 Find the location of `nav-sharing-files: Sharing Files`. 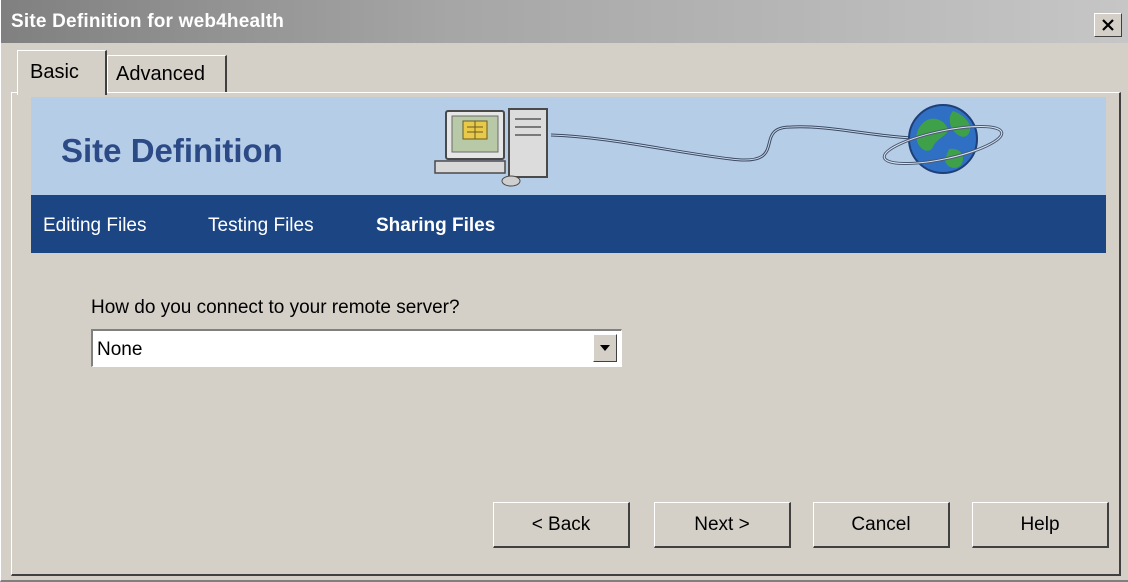

nav-sharing-files: Sharing Files is located at coordinates (435, 226).